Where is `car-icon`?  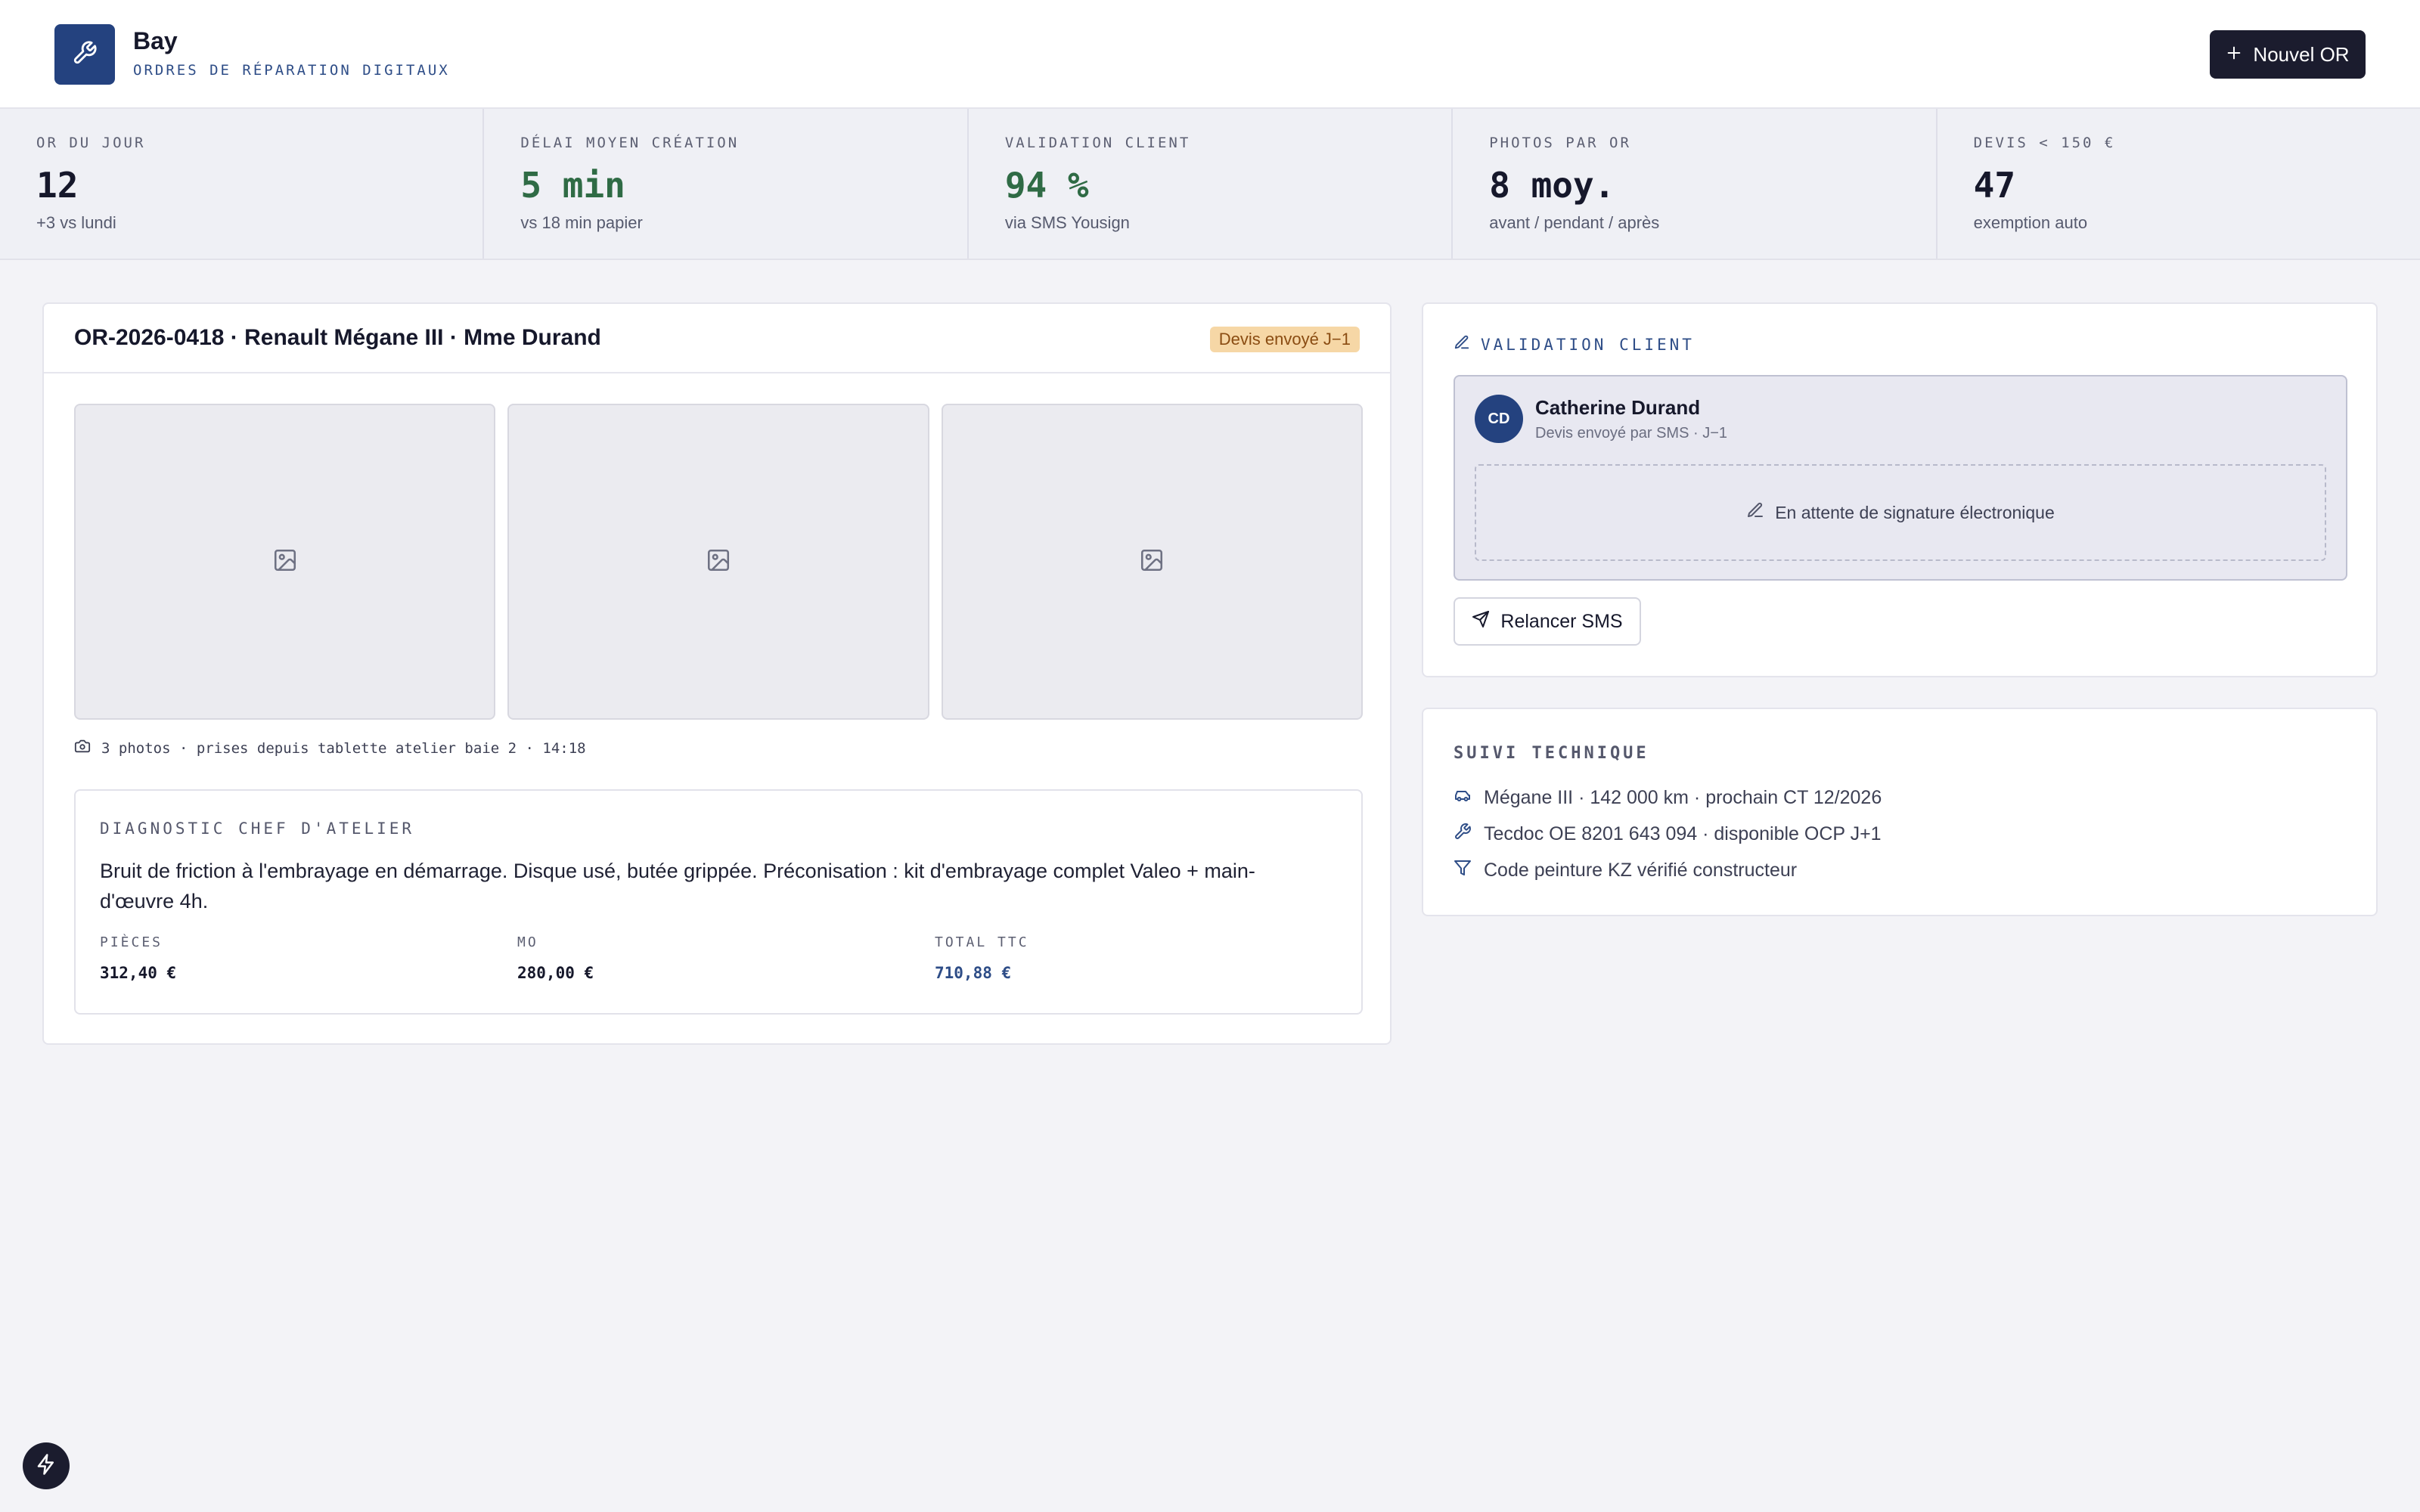 car-icon is located at coordinates (1463, 798).